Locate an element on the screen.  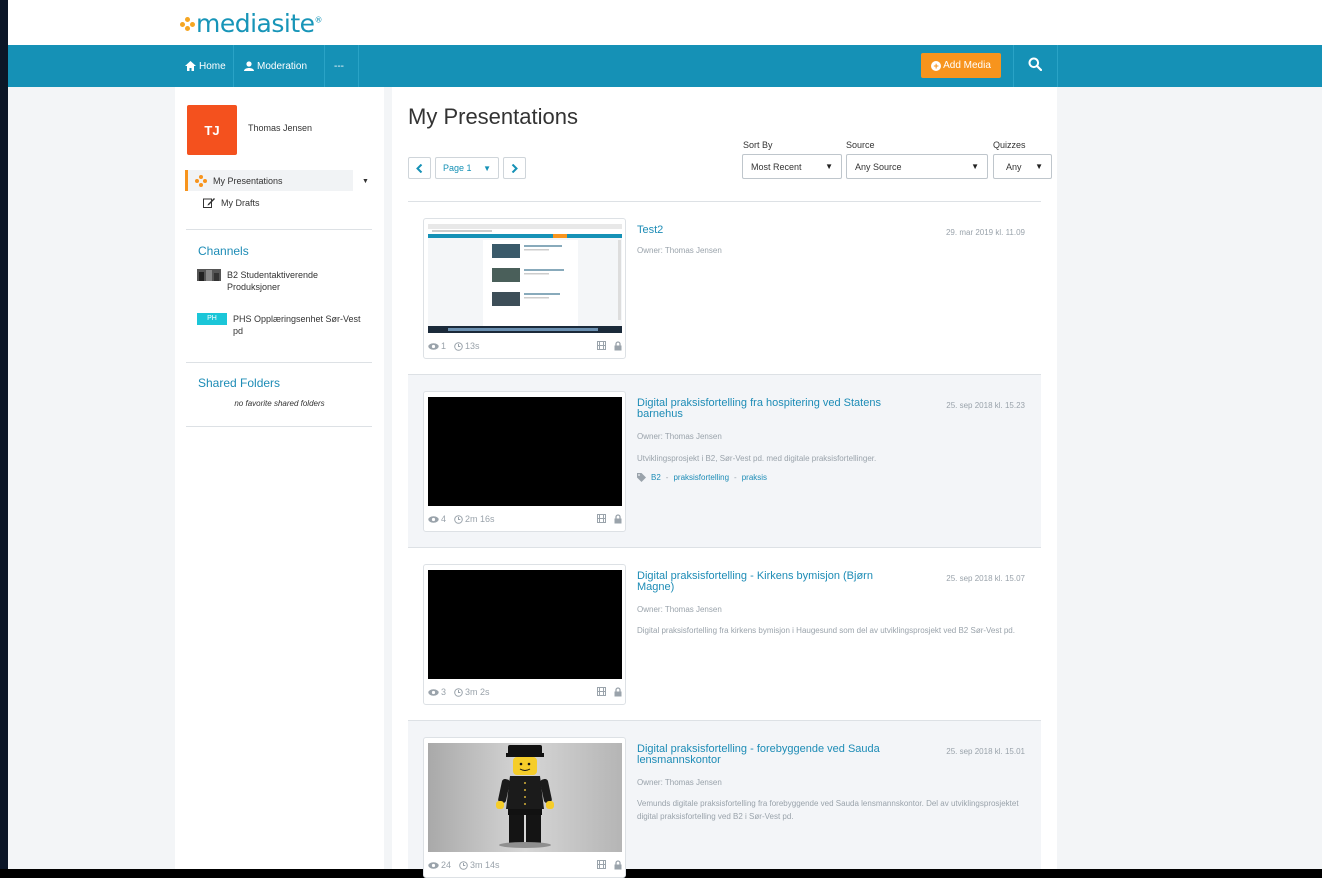
quizzes-select: Any ▼ is located at coordinates (1022, 166).